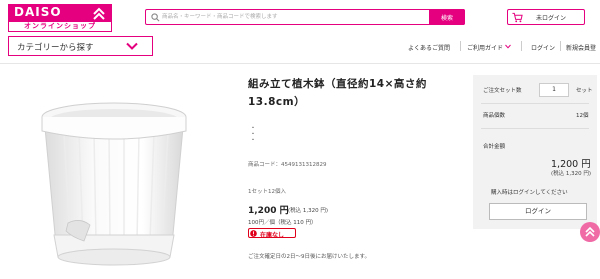 The width and height of the screenshot is (600, 279). I want to click on unit-price: 100円／個（税込 110 円）, so click(282, 223).